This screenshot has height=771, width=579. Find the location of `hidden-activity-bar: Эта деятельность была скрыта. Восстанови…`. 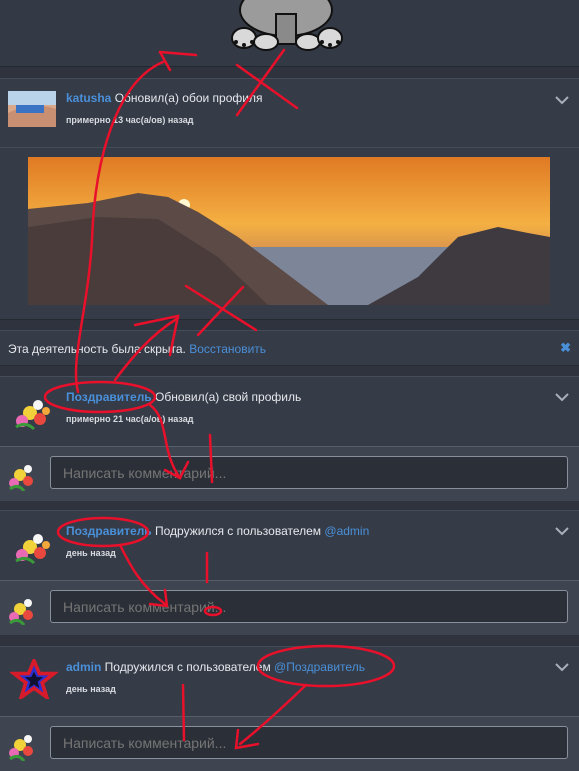

hidden-activity-bar: Эта деятельность была скрыта. Восстанови… is located at coordinates (289, 348).